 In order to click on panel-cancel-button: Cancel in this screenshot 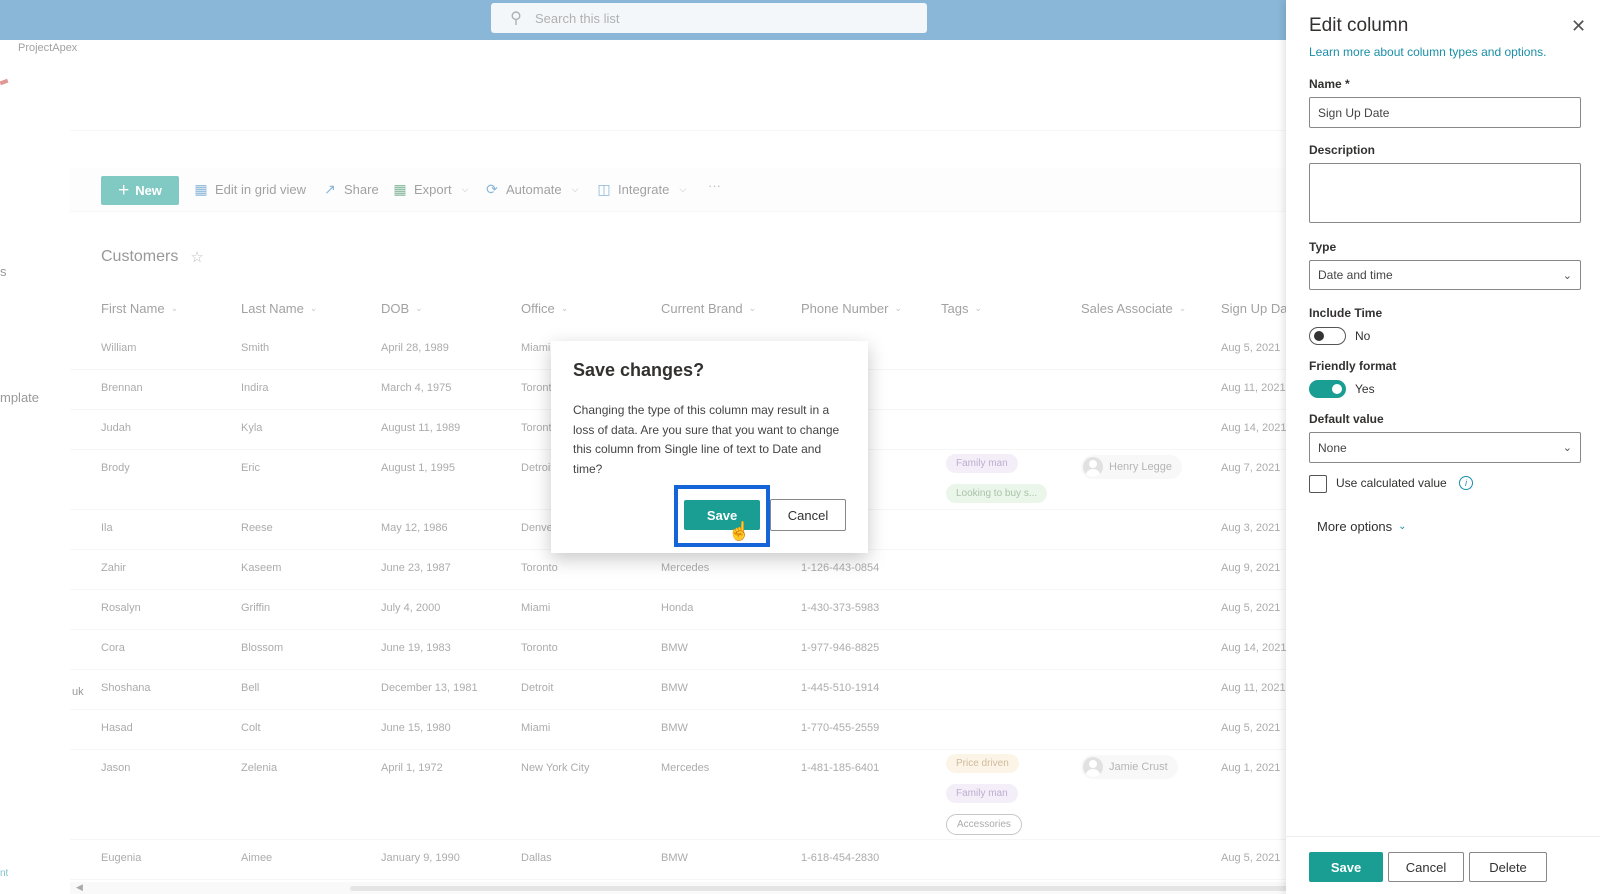, I will do `click(1426, 867)`.